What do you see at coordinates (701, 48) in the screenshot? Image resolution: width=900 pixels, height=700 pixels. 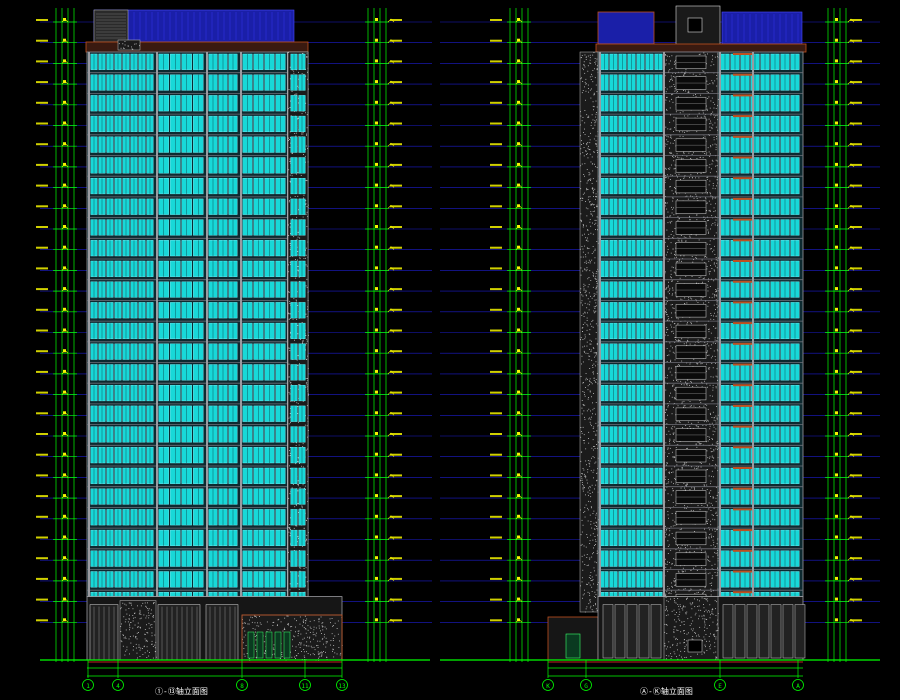 I see `parapet` at bounding box center [701, 48].